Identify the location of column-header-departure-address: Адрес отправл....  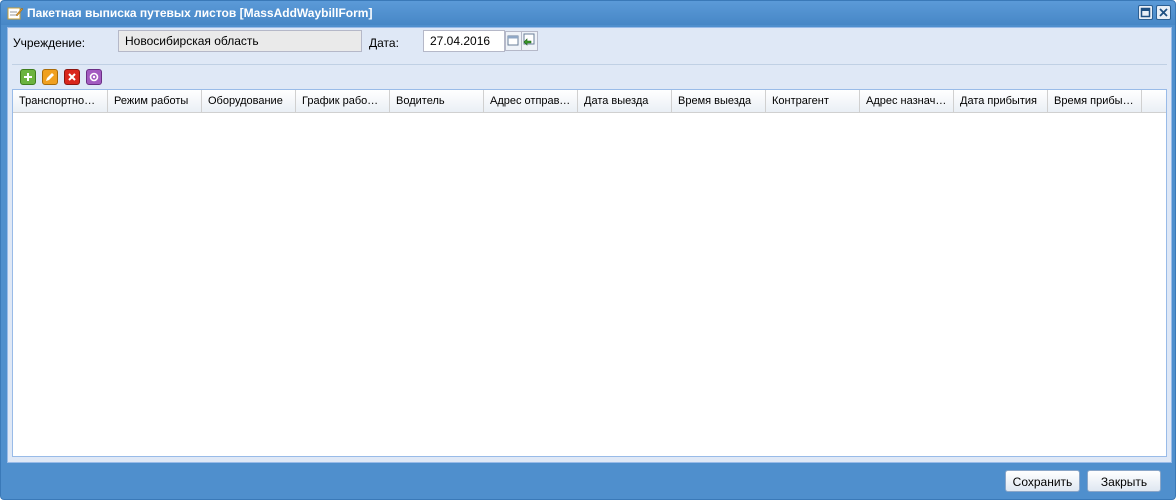
(531, 101).